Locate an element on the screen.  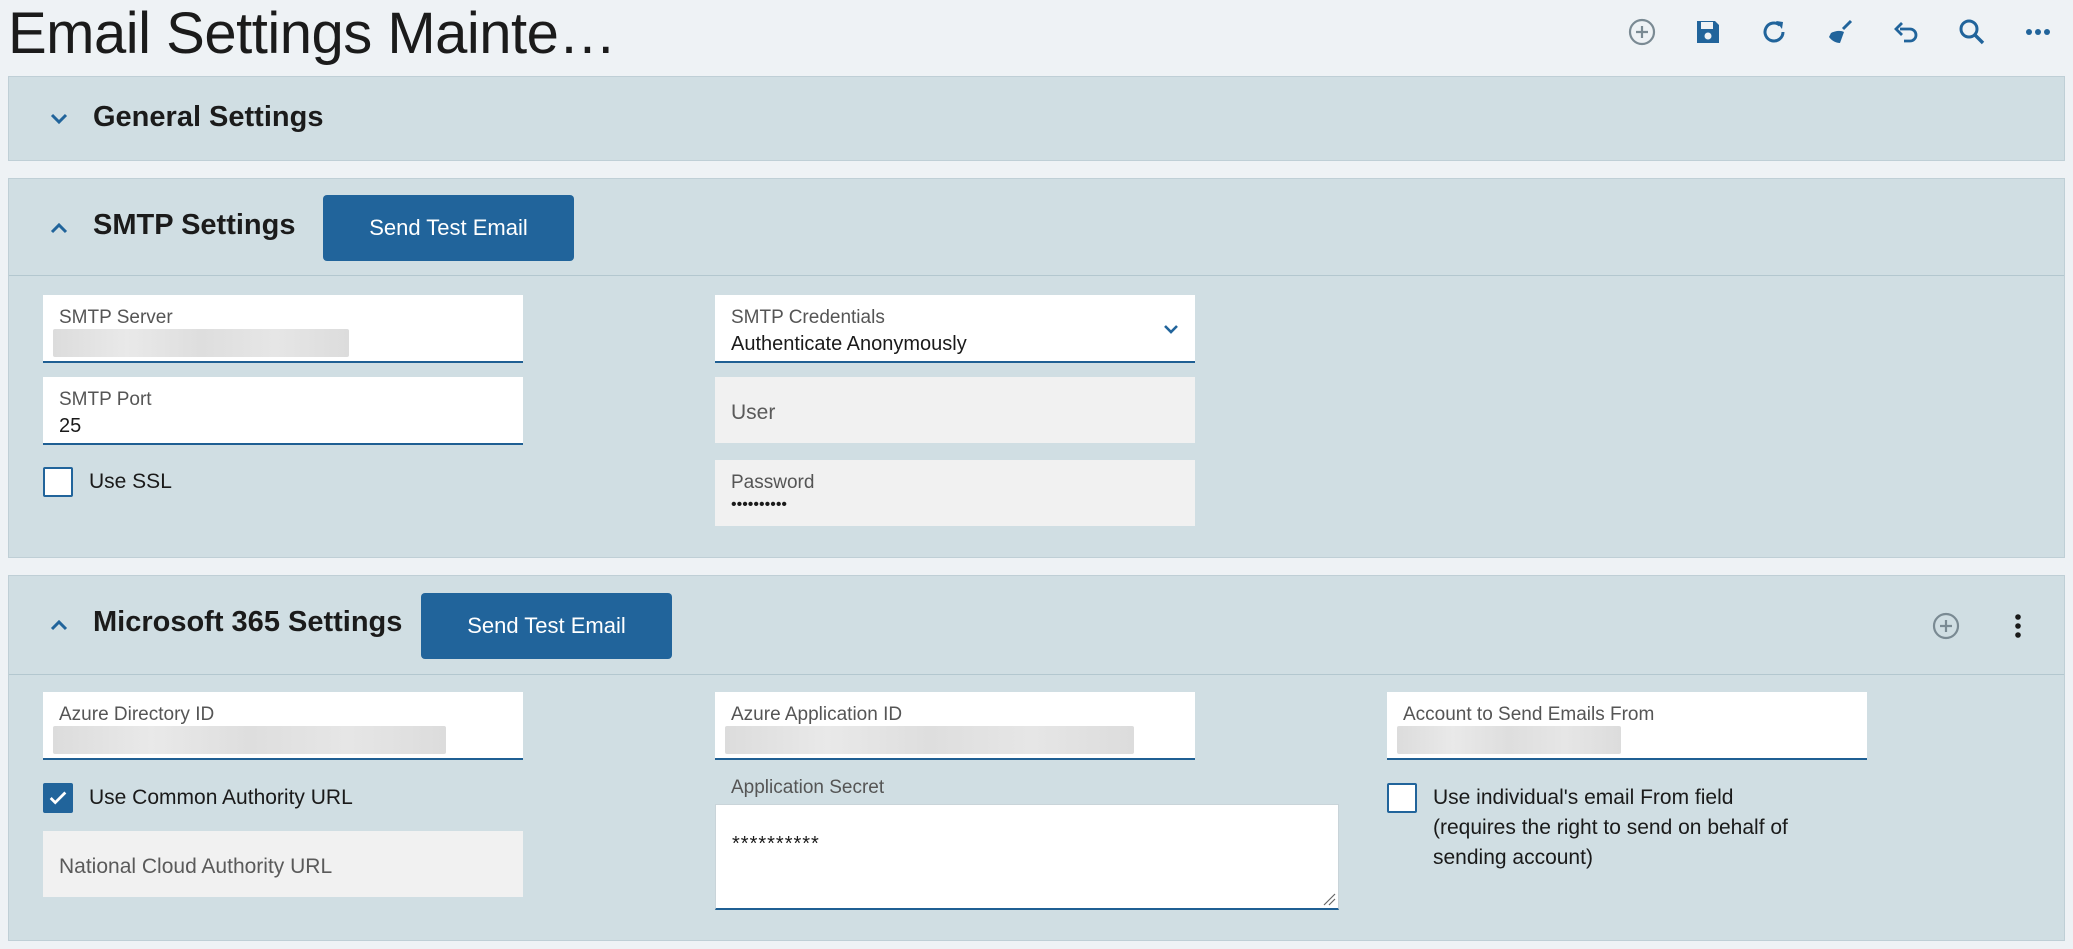
label-line: sending account) is located at coordinates (1513, 857).